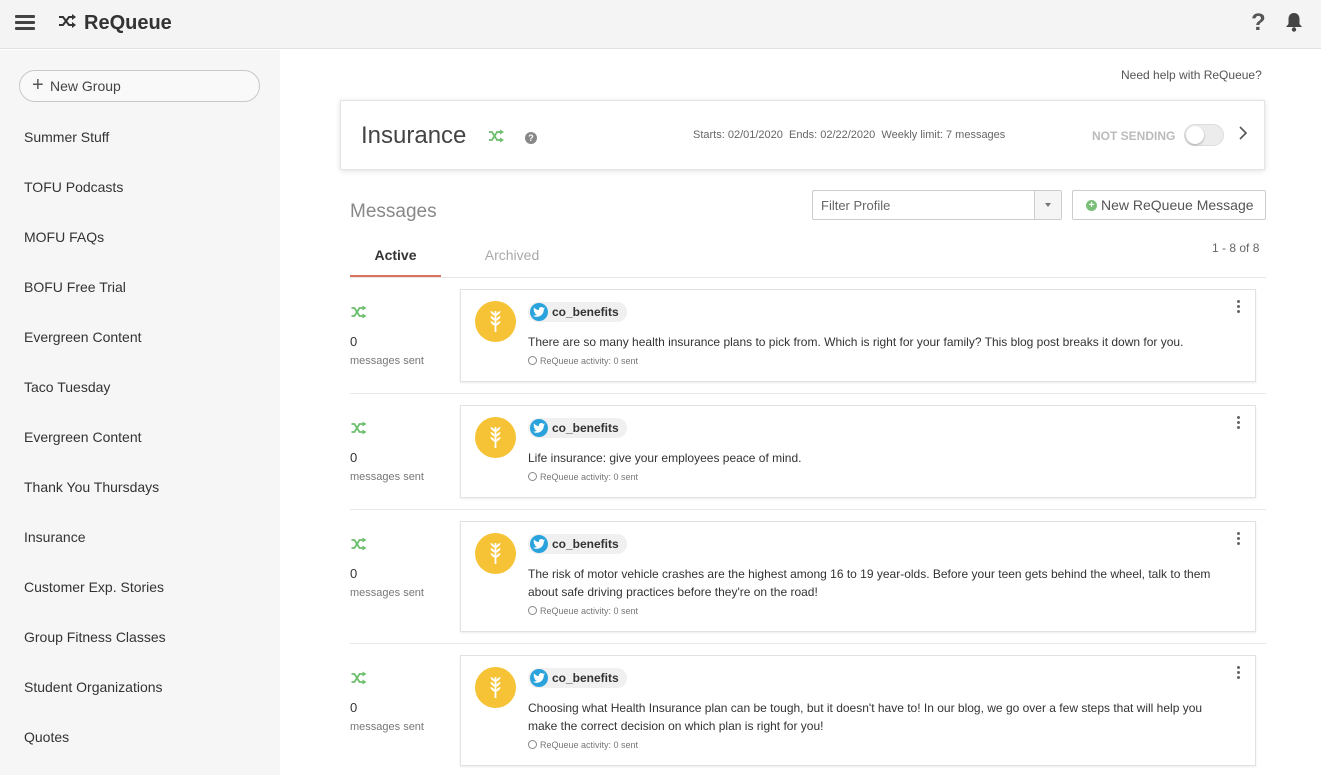 The height and width of the screenshot is (775, 1321). Describe the element at coordinates (85, 86) in the screenshot. I see `new-group-label: New Group` at that location.